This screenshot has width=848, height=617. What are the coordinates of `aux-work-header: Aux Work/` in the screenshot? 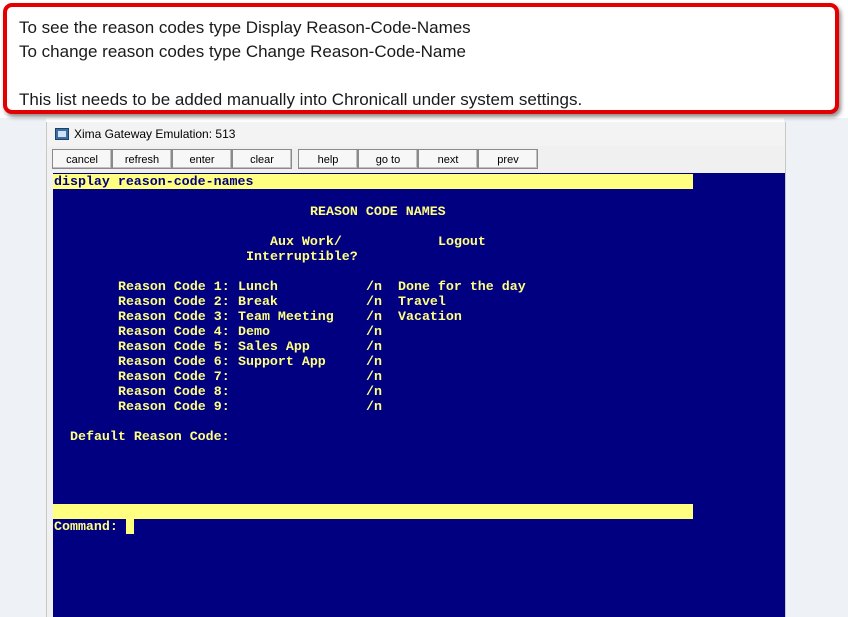 It's located at (306, 241).